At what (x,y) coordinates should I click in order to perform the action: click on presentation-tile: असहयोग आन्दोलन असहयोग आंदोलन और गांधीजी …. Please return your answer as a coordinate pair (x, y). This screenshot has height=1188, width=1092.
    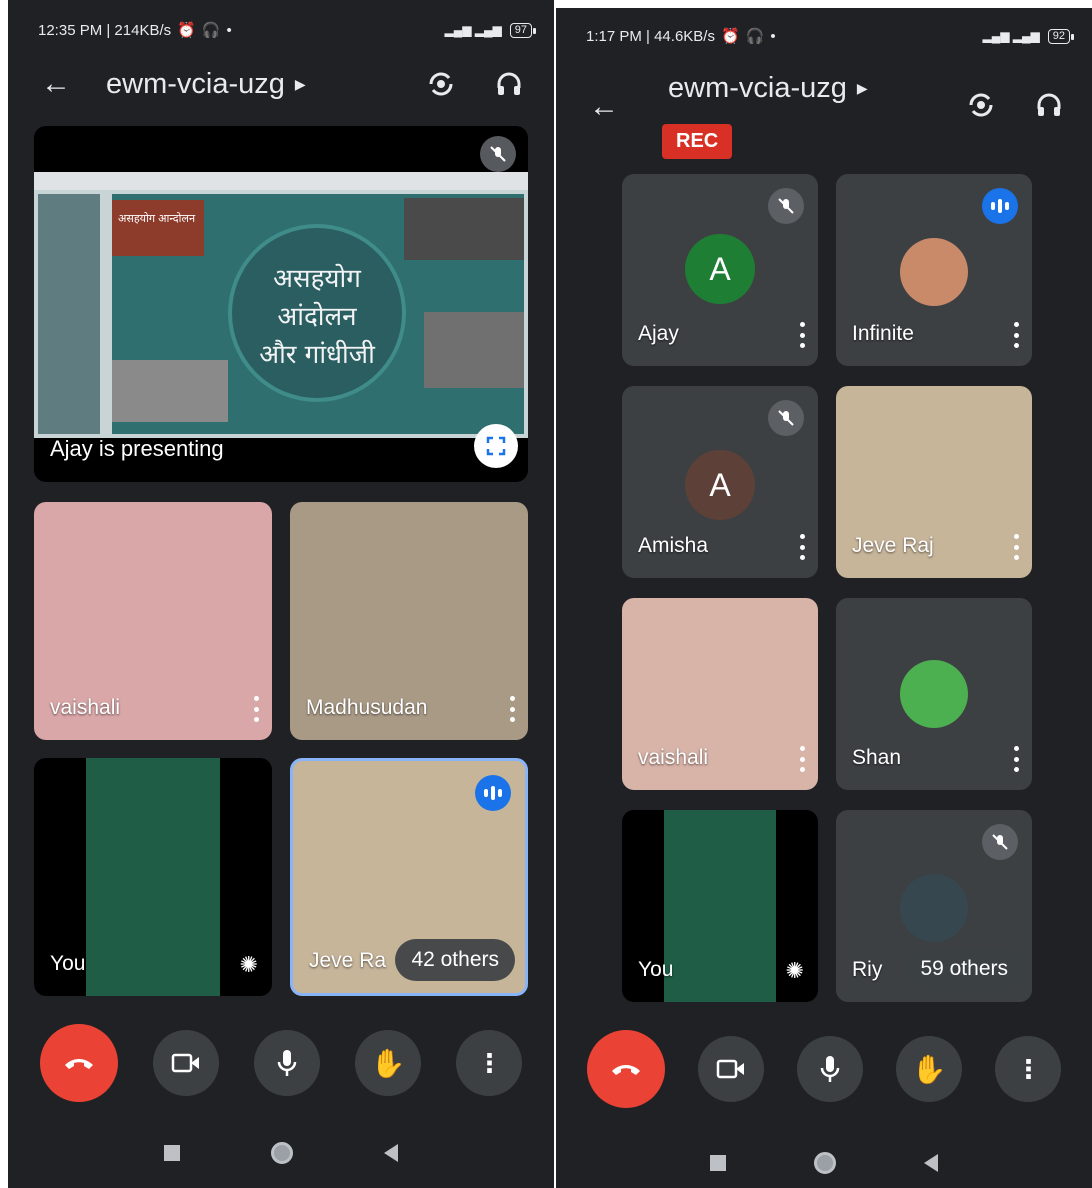
    Looking at the image, I should click on (281, 304).